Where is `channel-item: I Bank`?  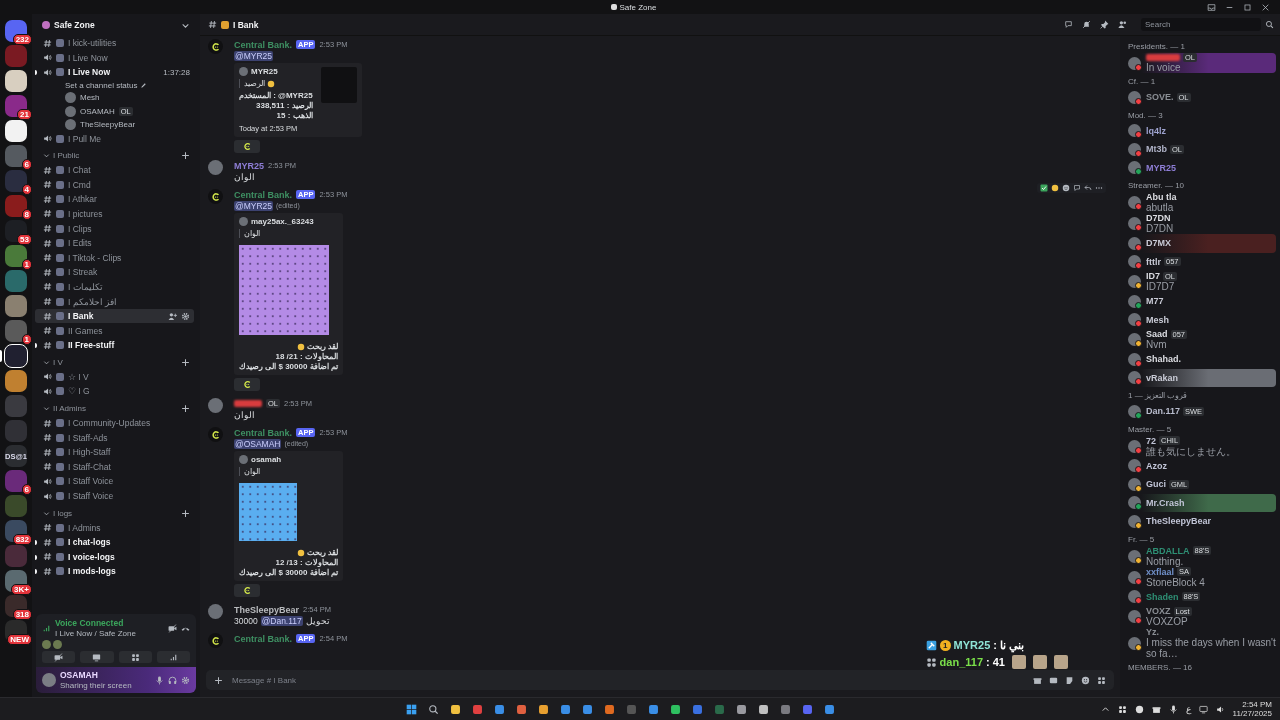 channel-item: I Bank is located at coordinates (114, 316).